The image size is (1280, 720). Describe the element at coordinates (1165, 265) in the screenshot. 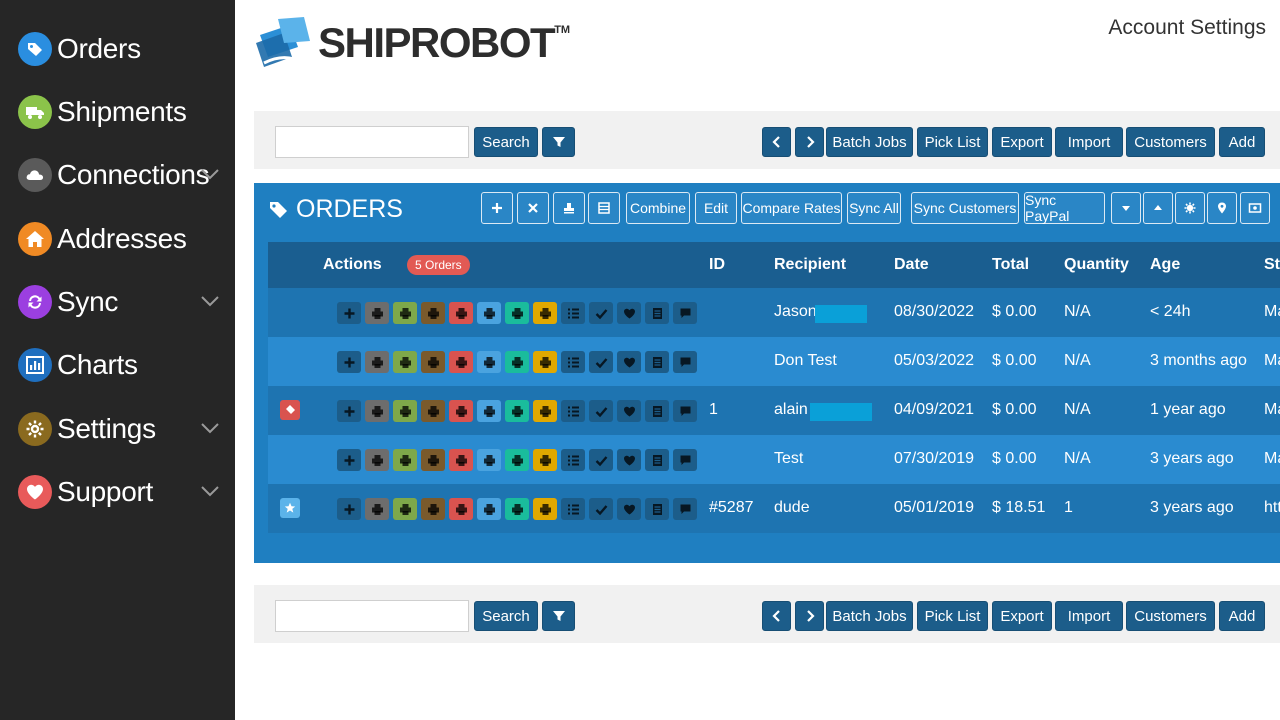

I see `col-age: Age` at that location.